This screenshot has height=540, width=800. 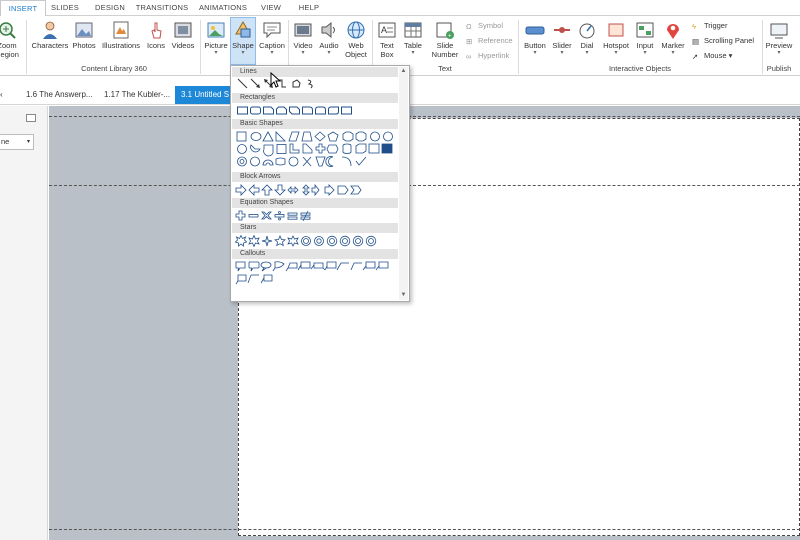 I want to click on block-arrows-icon, so click(x=315, y=190).